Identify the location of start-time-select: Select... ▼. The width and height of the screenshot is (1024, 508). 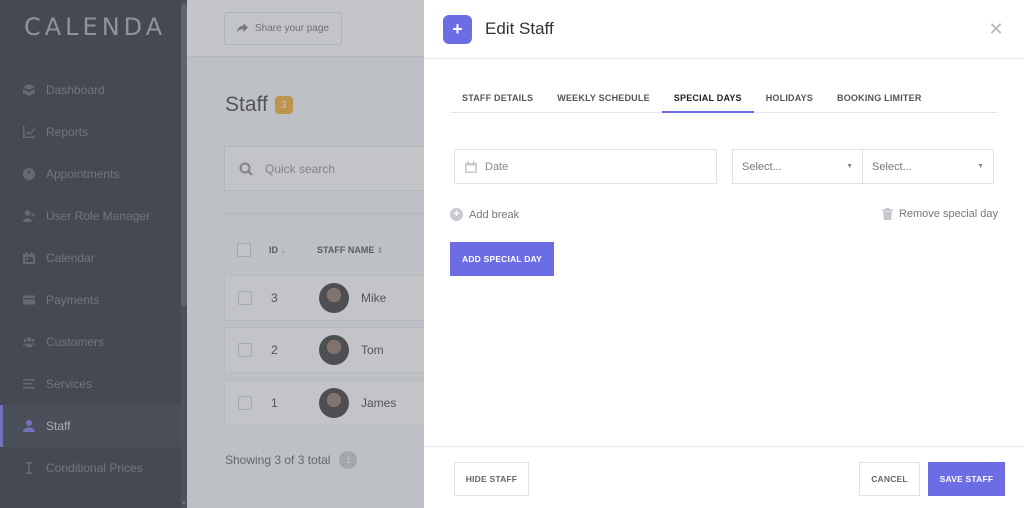
(797, 166).